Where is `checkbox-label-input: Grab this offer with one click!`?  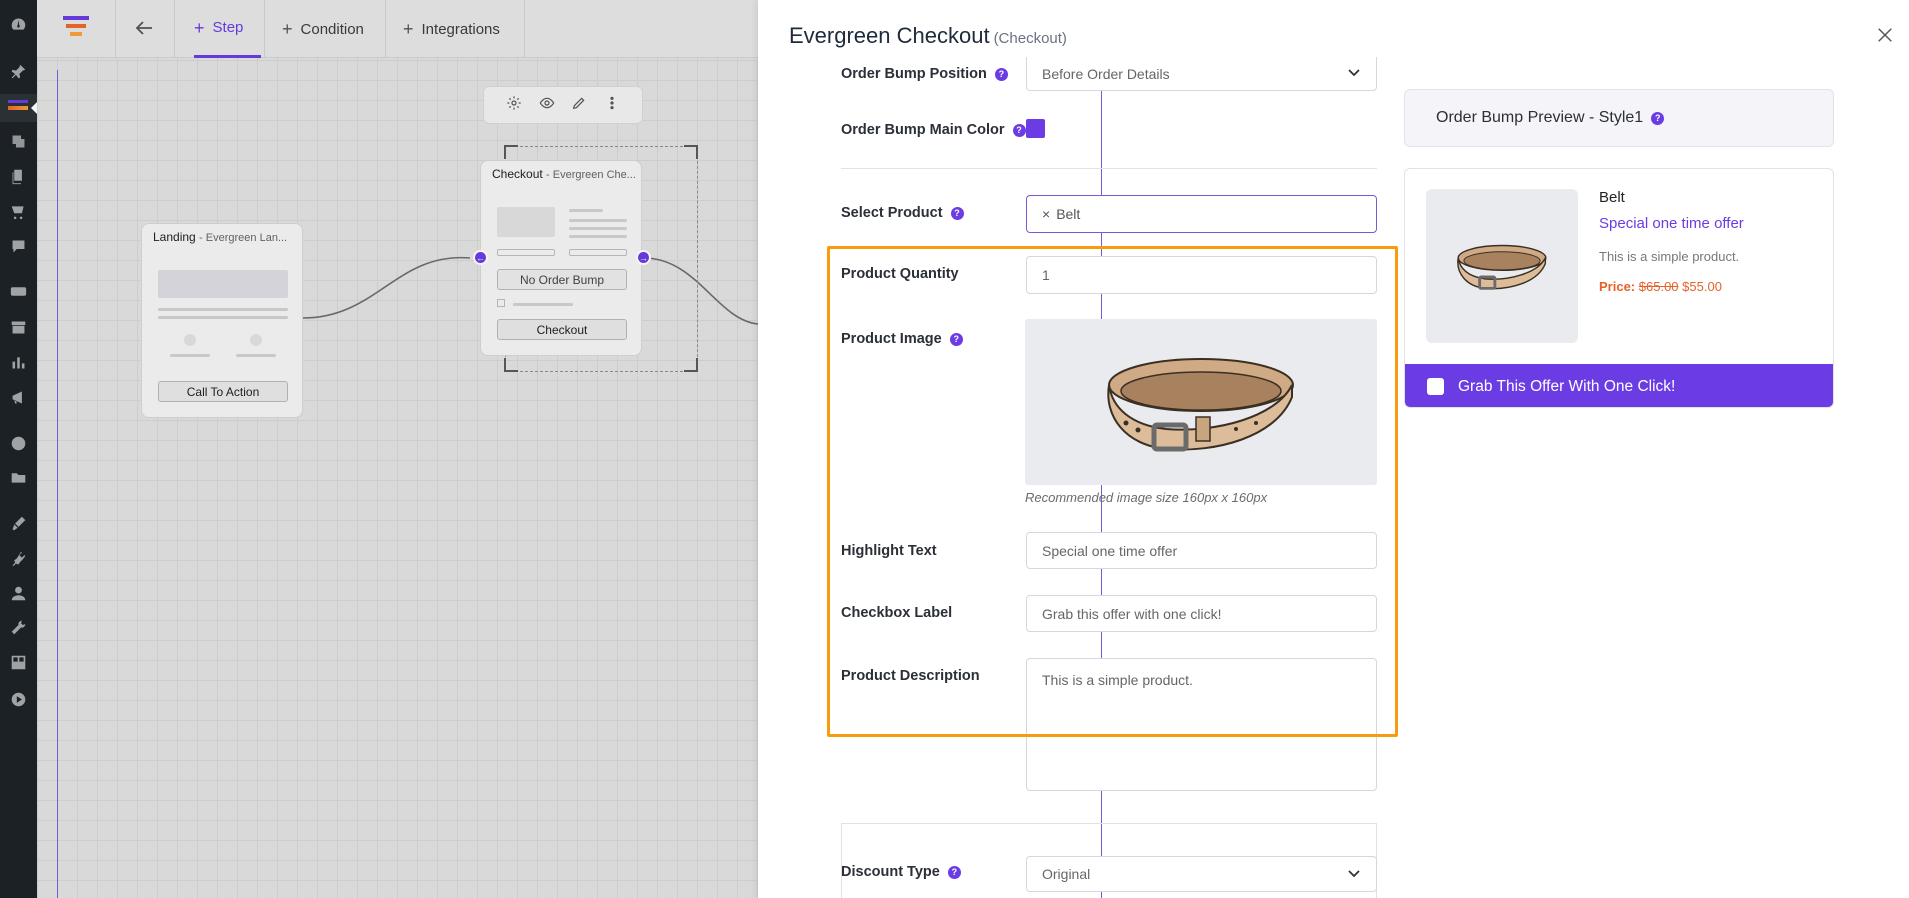
checkbox-label-input: Grab this offer with one click! is located at coordinates (1201, 613).